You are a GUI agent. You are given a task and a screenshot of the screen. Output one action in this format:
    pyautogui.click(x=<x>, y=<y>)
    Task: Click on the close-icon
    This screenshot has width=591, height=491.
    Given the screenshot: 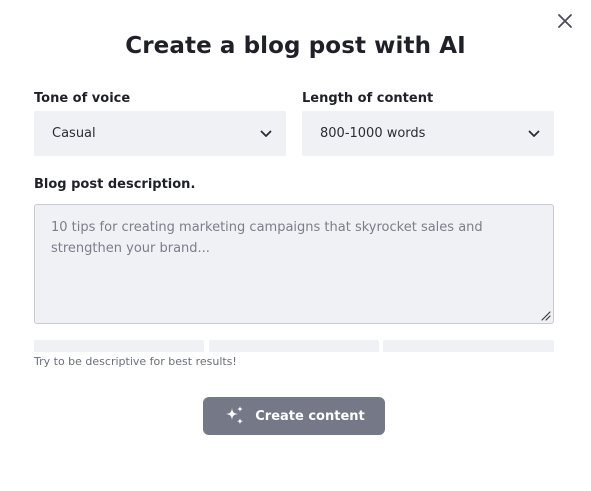 What is the action you would take?
    pyautogui.click(x=565, y=21)
    